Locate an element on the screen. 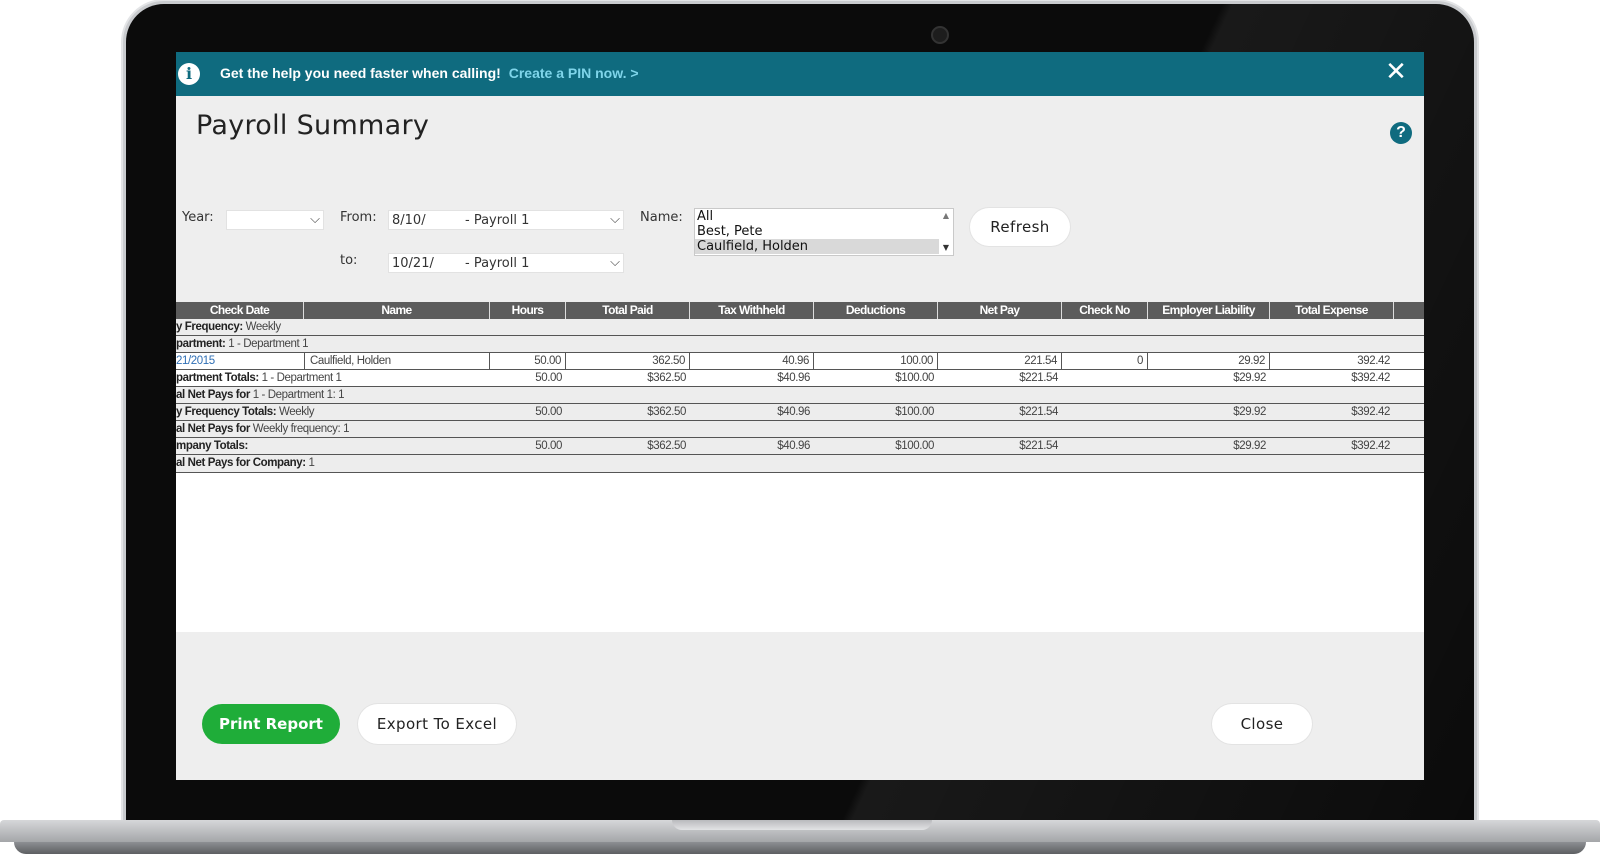  check-date-link: 21/2015 is located at coordinates (240, 361).